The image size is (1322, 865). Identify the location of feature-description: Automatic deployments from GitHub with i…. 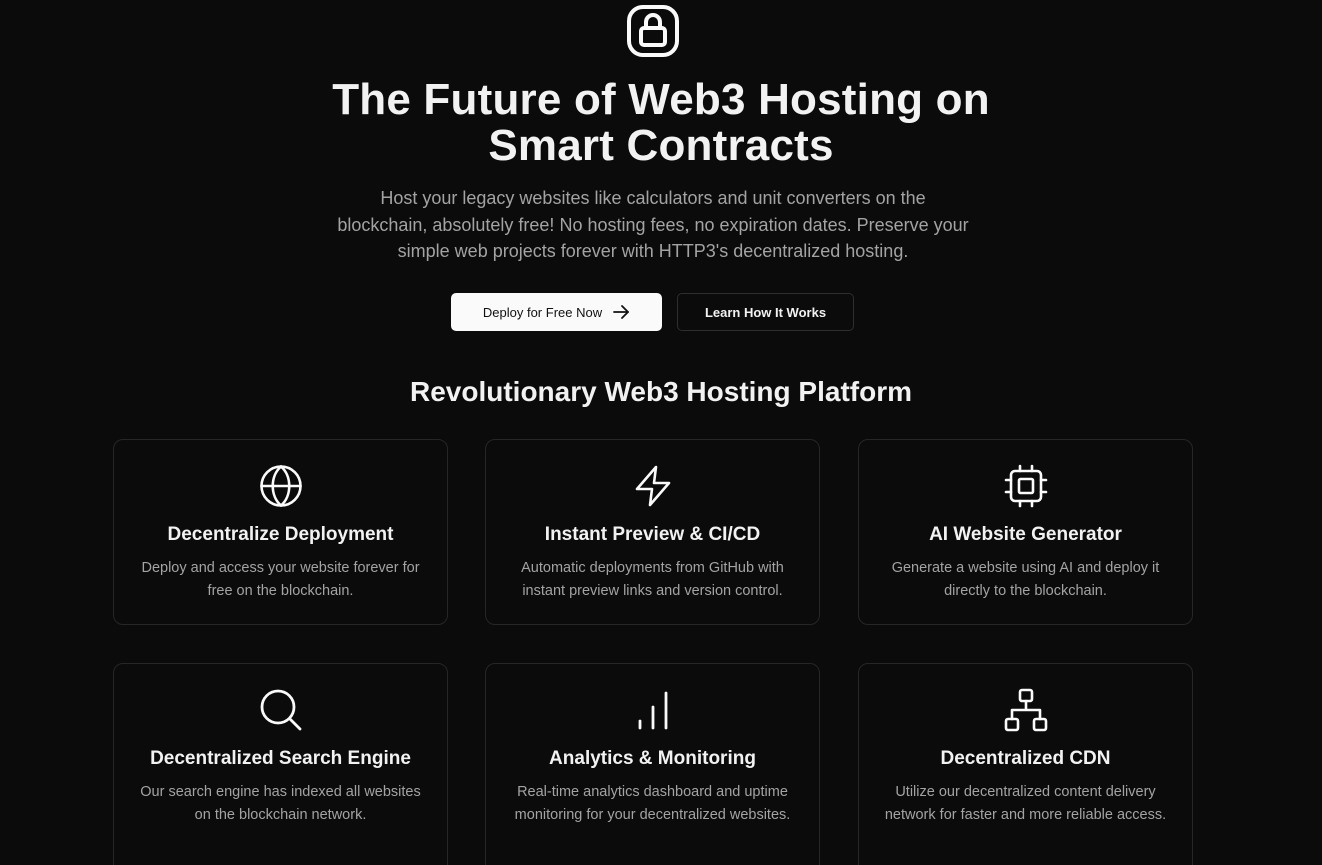
(652, 579).